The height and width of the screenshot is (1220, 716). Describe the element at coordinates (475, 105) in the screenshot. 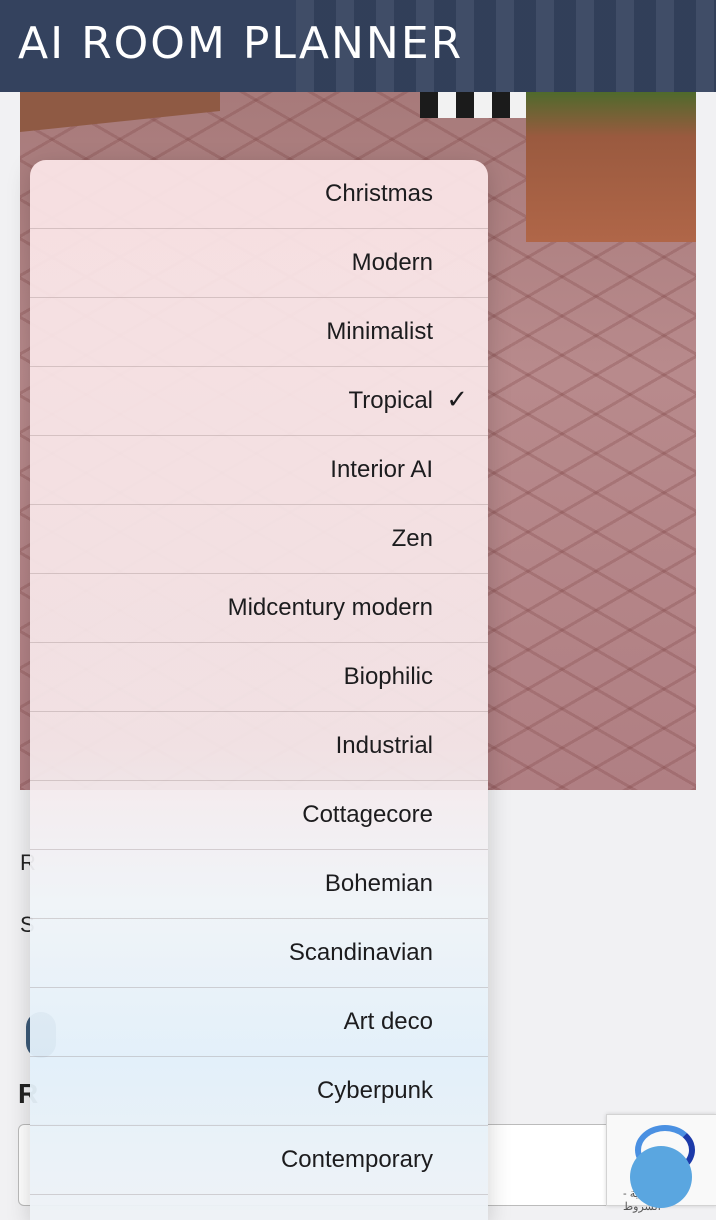

I see `photo-steps` at that location.